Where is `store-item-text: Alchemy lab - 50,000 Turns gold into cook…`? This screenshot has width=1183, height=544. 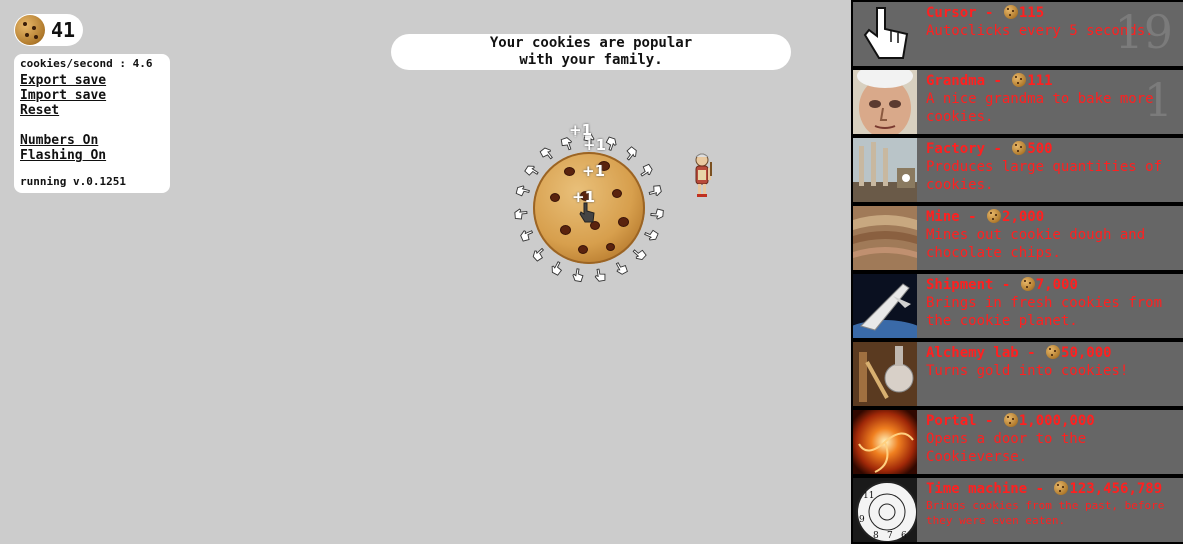 store-item-text: Alchemy lab - 50,000 Turns gold into cook… is located at coordinates (1051, 362).